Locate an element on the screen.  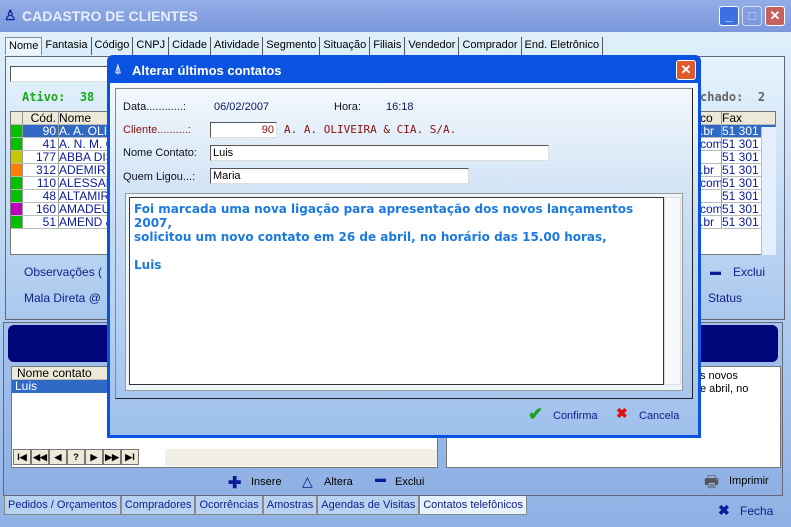
cliente-code-input is located at coordinates (243, 130).